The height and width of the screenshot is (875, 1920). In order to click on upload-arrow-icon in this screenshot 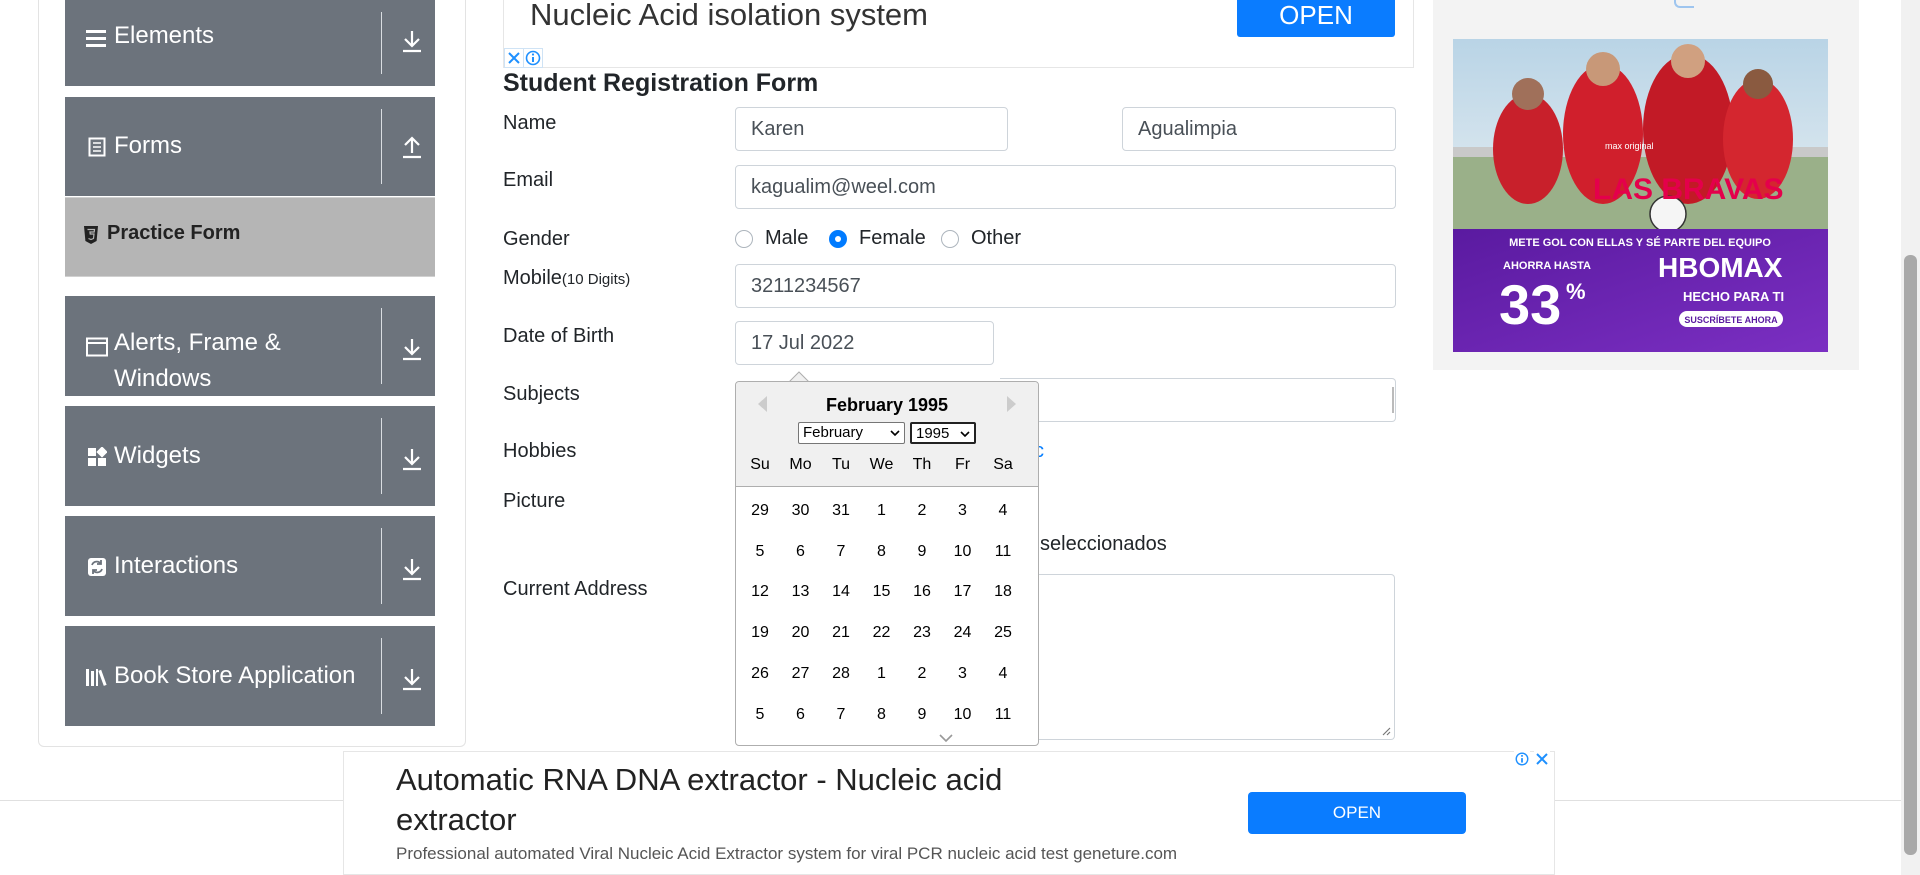, I will do `click(412, 147)`.